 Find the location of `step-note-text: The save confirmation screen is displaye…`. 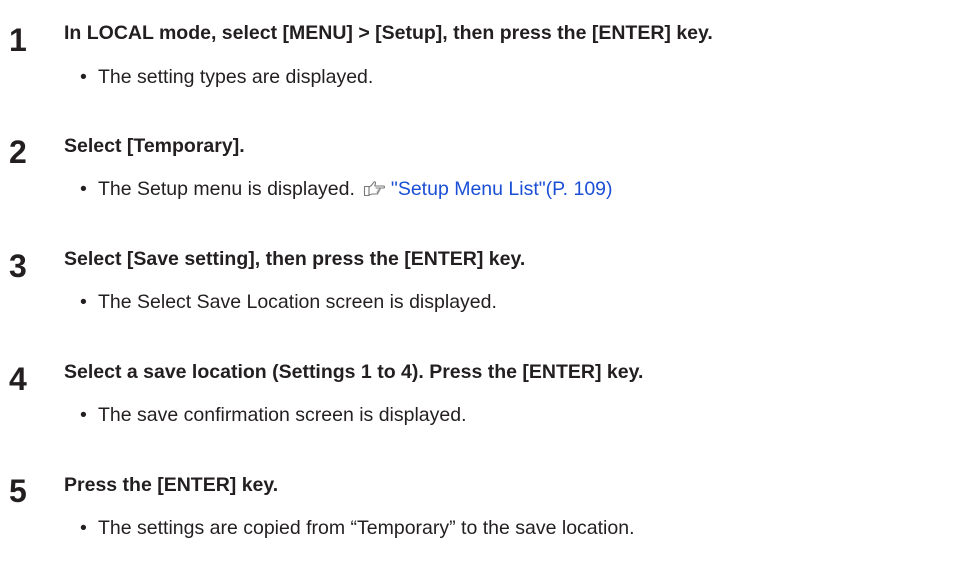

step-note-text: The save confirmation screen is displaye… is located at coordinates (282, 415).